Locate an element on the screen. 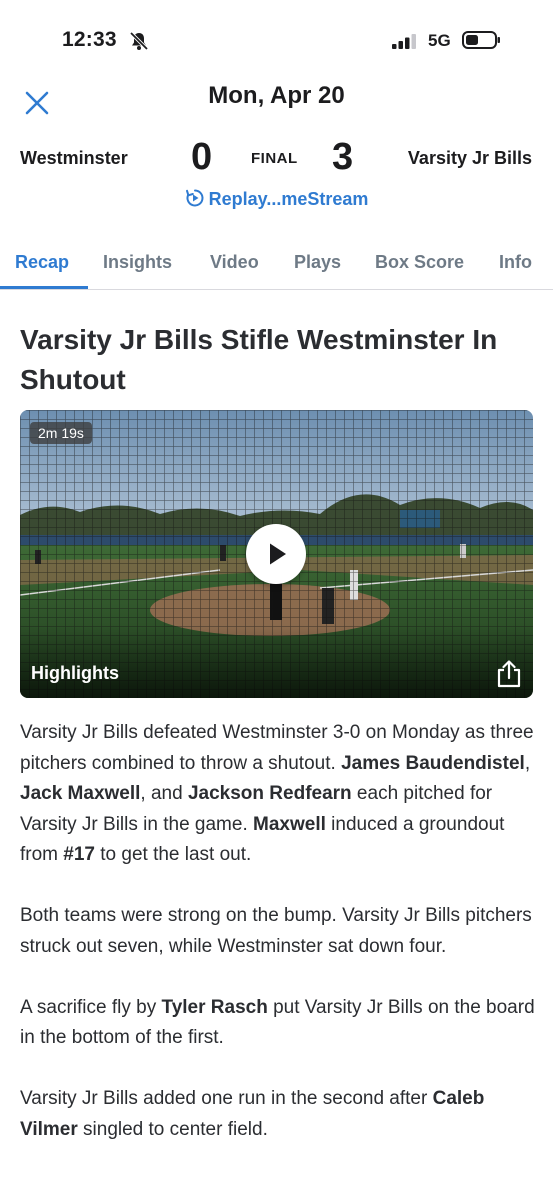 The width and height of the screenshot is (553, 1200). tab-box-score: Box Score is located at coordinates (419, 262).